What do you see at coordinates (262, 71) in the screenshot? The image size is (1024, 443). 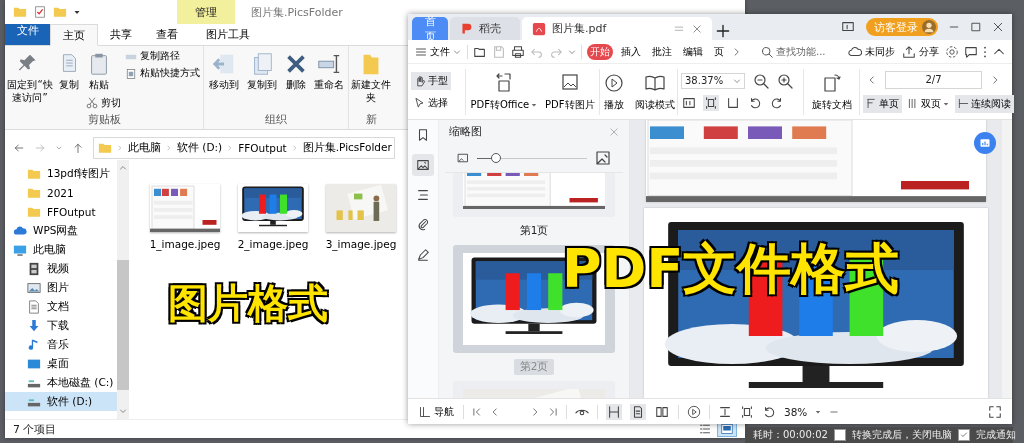 I see `ribbon-button: 复制到` at bounding box center [262, 71].